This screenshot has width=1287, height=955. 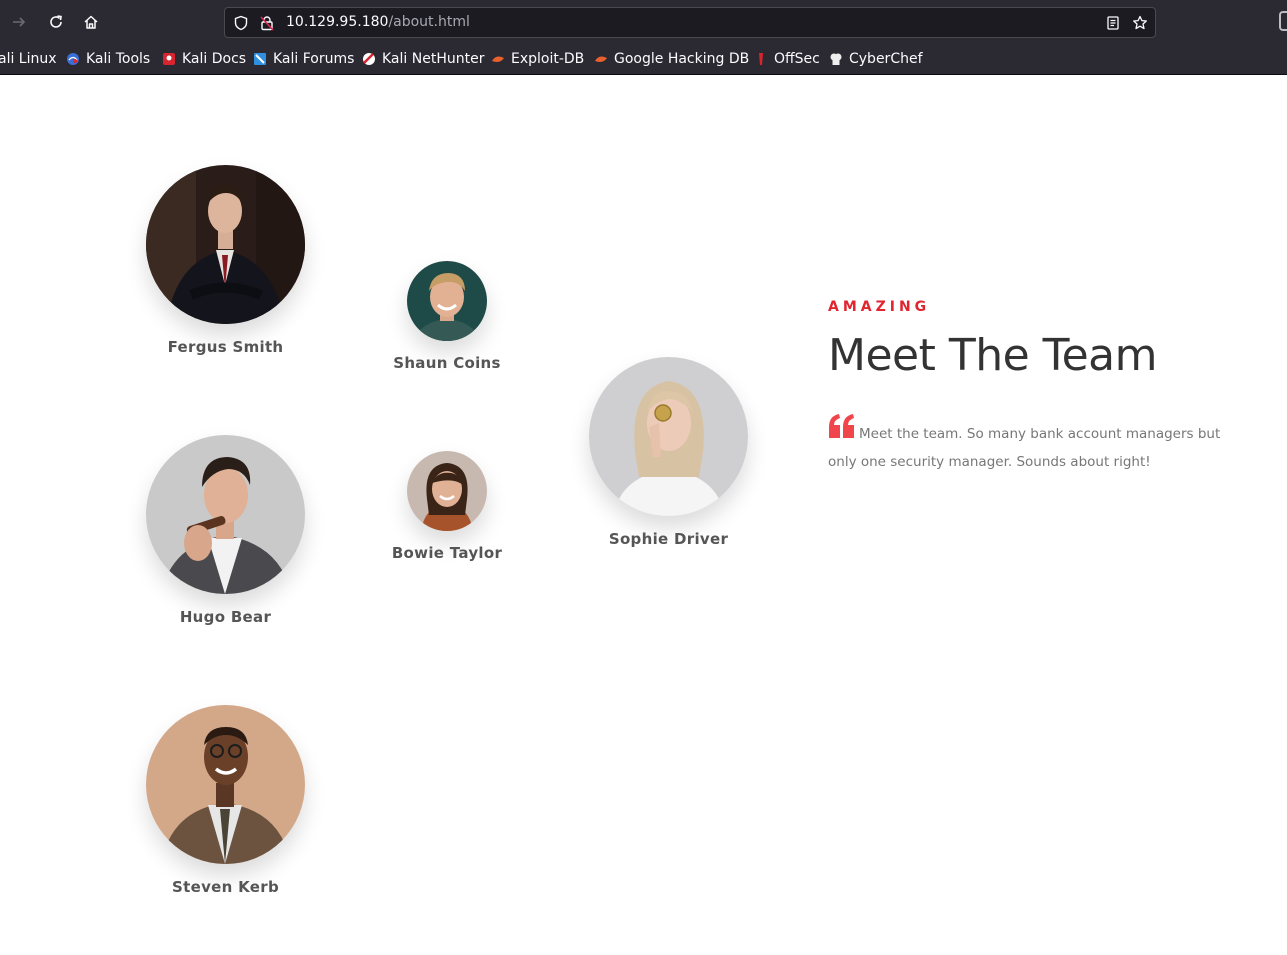 I want to click on reload-icon, so click(x=56, y=21).